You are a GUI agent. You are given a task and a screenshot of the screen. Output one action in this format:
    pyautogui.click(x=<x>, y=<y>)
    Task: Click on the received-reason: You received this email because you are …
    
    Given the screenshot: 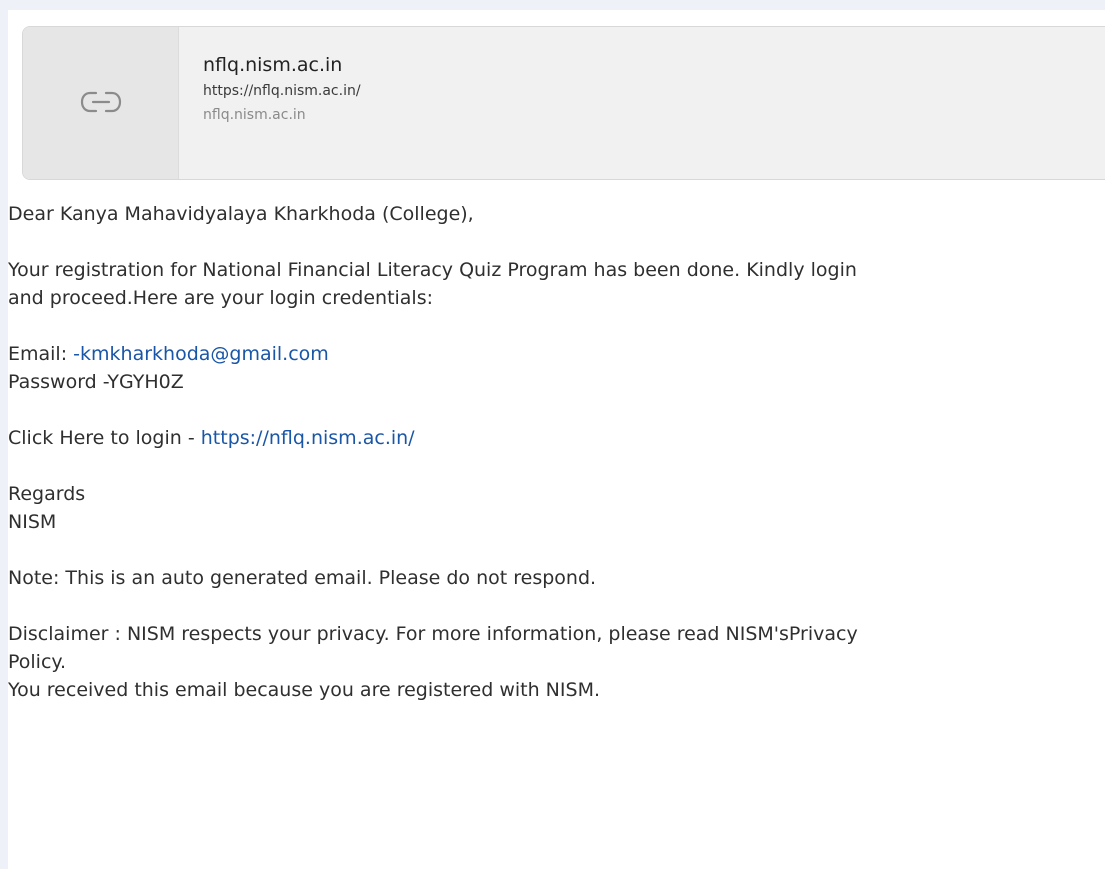 What is the action you would take?
    pyautogui.click(x=304, y=690)
    